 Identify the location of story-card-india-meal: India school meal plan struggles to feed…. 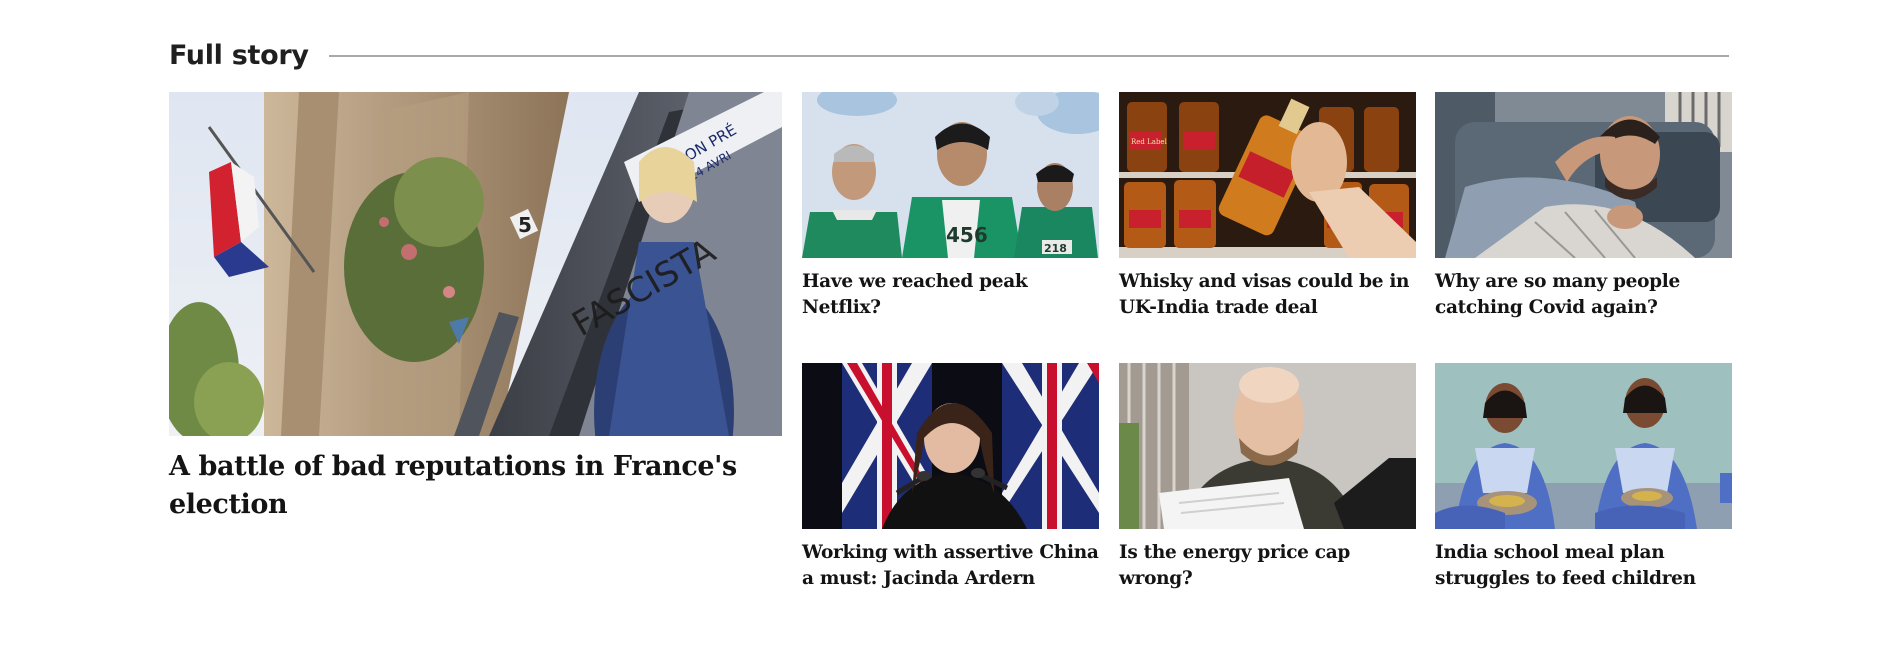
(1583, 477).